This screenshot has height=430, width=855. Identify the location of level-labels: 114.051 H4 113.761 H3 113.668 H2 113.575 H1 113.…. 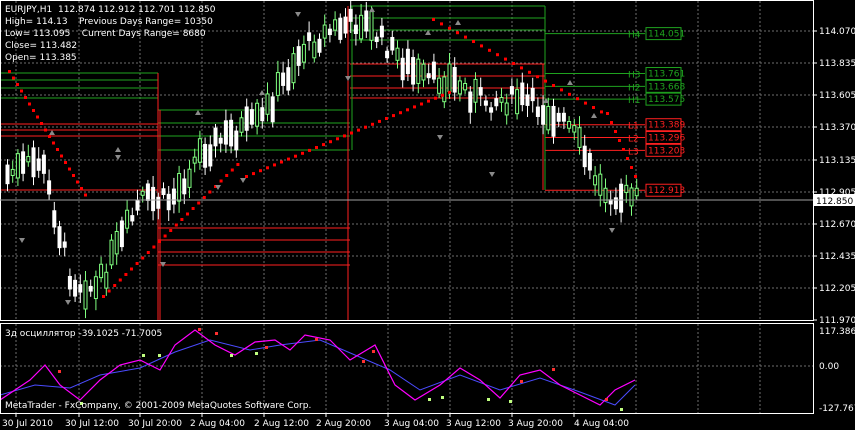
(656, 112).